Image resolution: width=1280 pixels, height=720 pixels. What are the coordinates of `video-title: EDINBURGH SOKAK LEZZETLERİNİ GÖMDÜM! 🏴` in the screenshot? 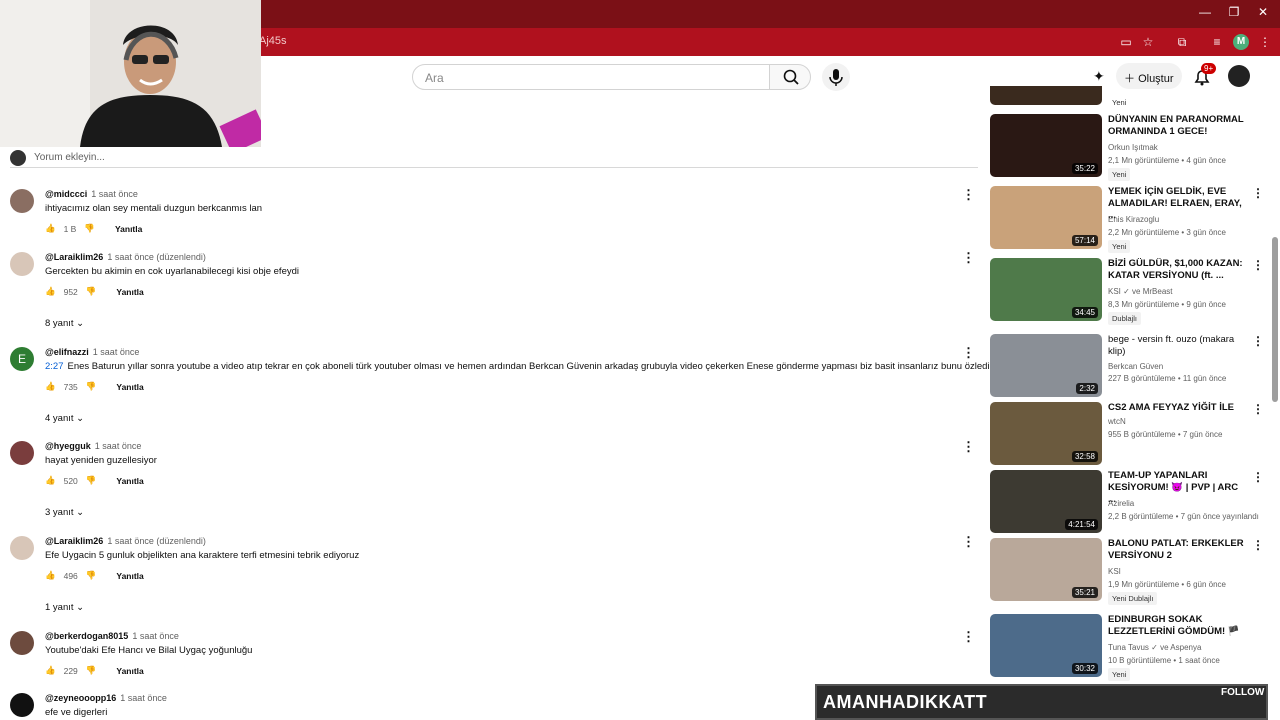 It's located at (1177, 626).